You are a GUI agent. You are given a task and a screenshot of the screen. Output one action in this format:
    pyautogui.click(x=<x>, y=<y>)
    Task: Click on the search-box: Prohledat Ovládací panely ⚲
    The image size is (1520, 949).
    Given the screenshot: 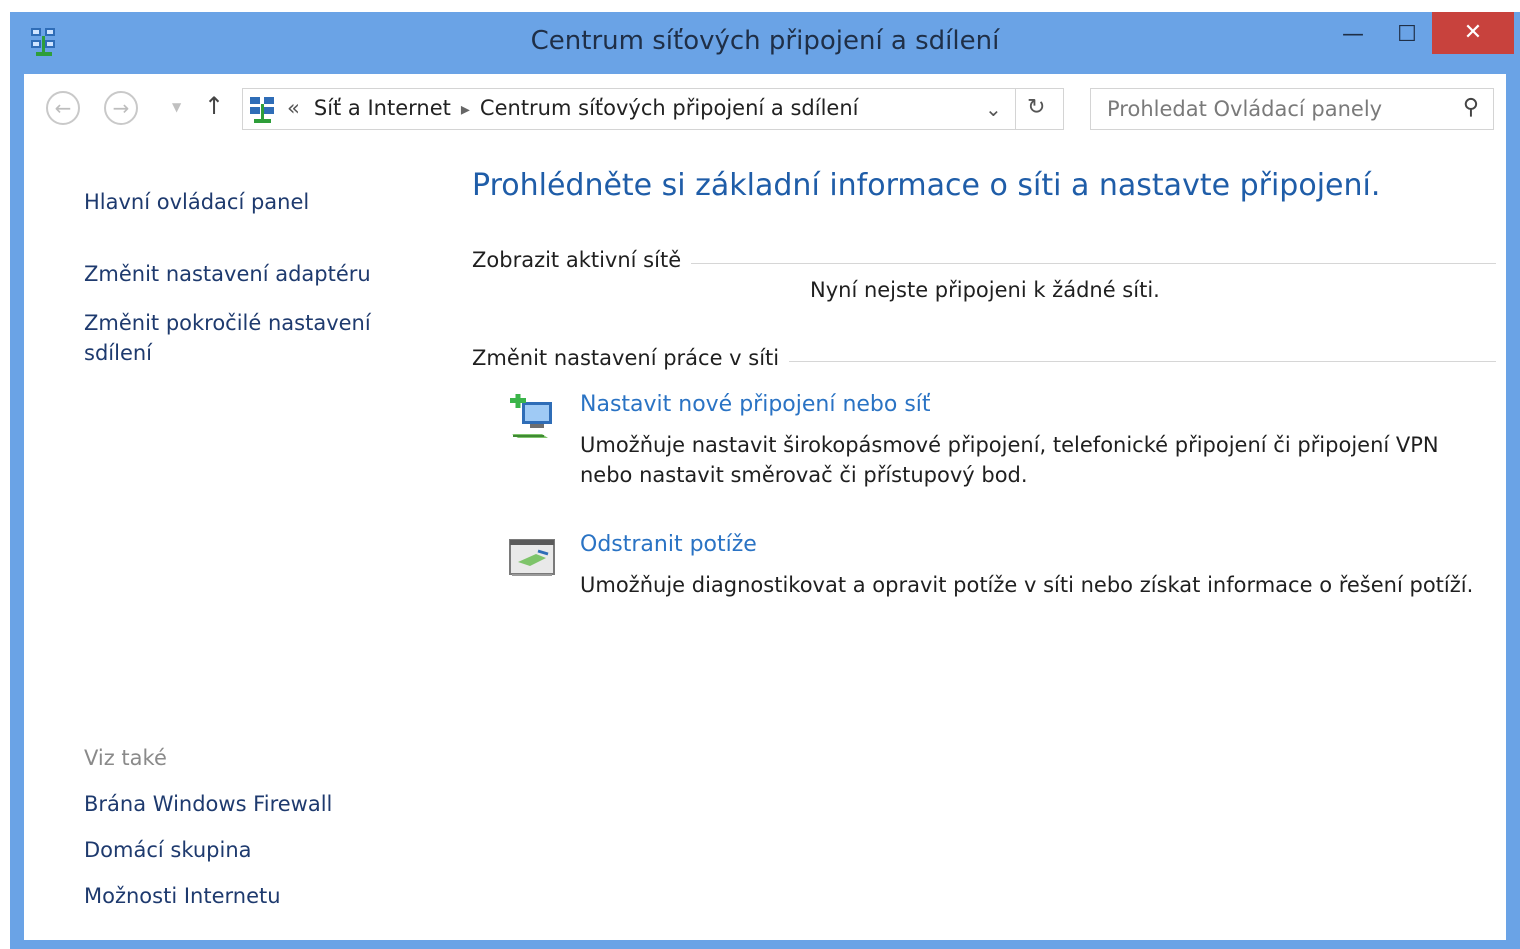 What is the action you would take?
    pyautogui.click(x=1292, y=109)
    